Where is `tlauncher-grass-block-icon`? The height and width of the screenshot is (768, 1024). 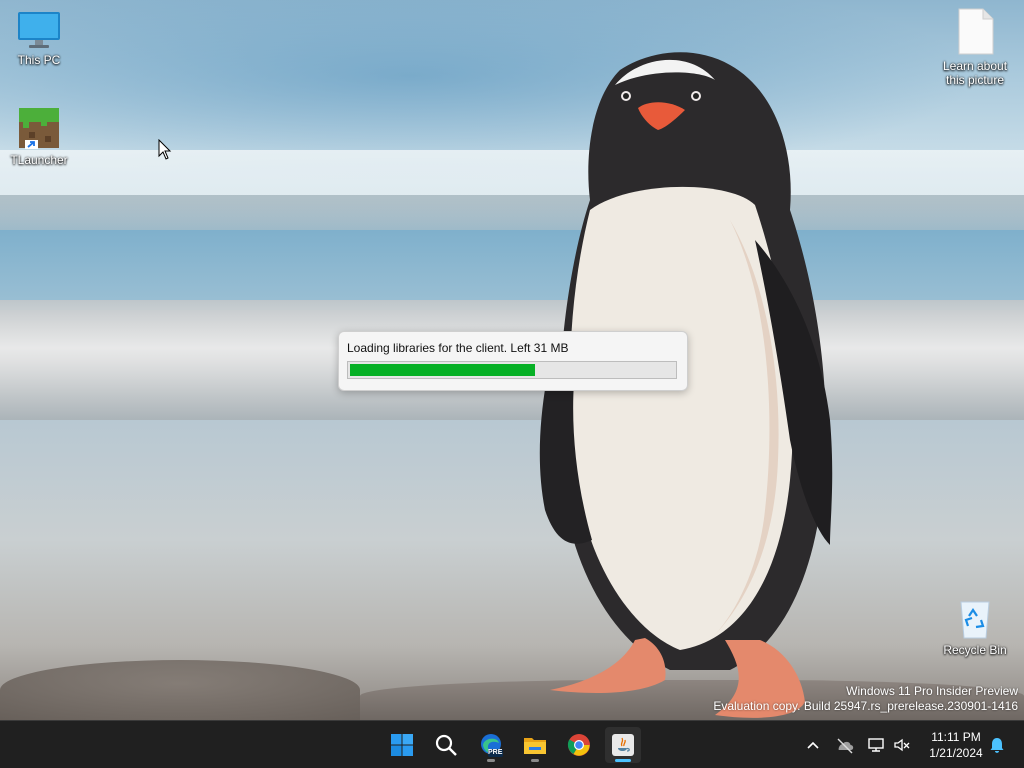
tlauncher-grass-block-icon is located at coordinates (39, 128).